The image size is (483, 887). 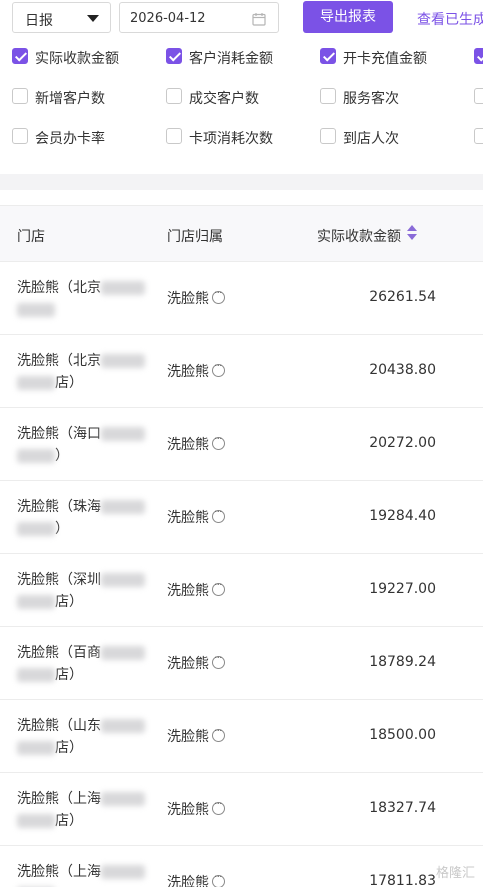 I want to click on period-select: 日报, so click(x=61, y=17).